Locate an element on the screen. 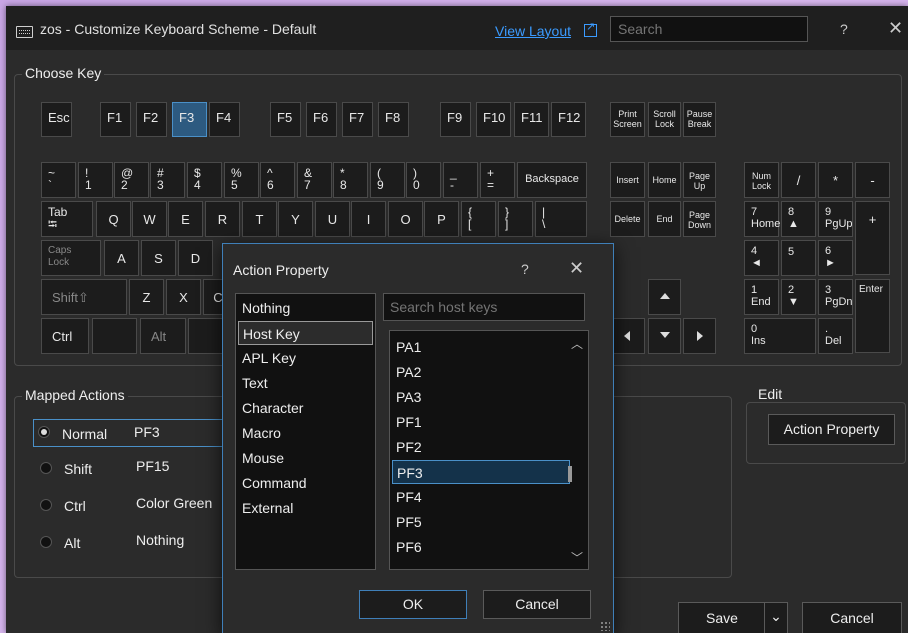 This screenshot has height=633, width=908. radio-normal is located at coordinates (44, 432).